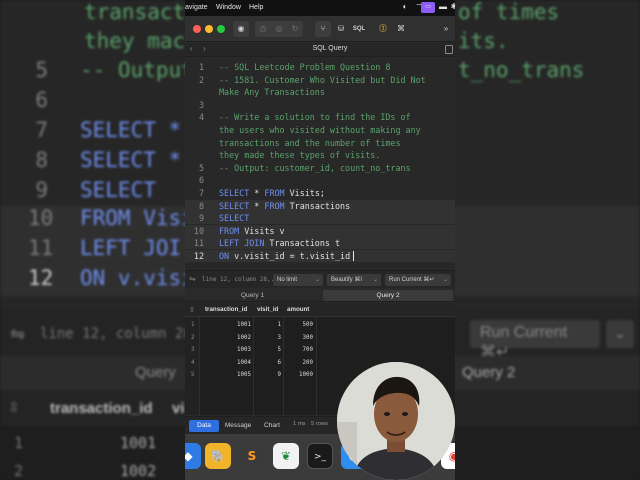 The image size is (640, 480). I want to click on cell-amount: 1000, so click(299, 375).